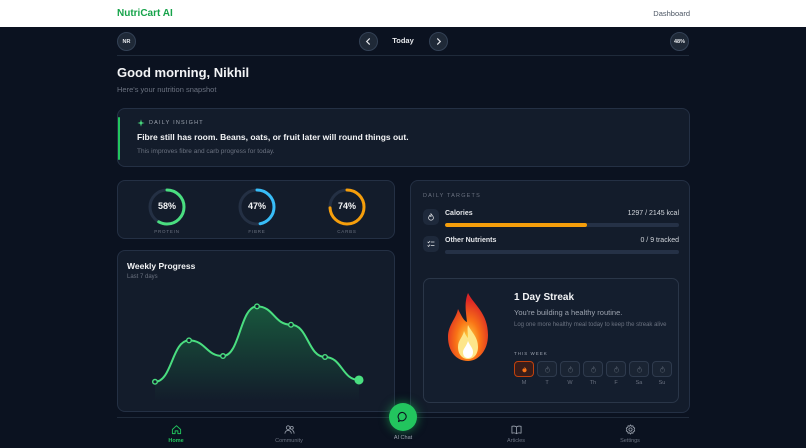 Image resolution: width=806 pixels, height=448 pixels. What do you see at coordinates (524, 383) in the screenshot?
I see `day-label: M` at bounding box center [524, 383].